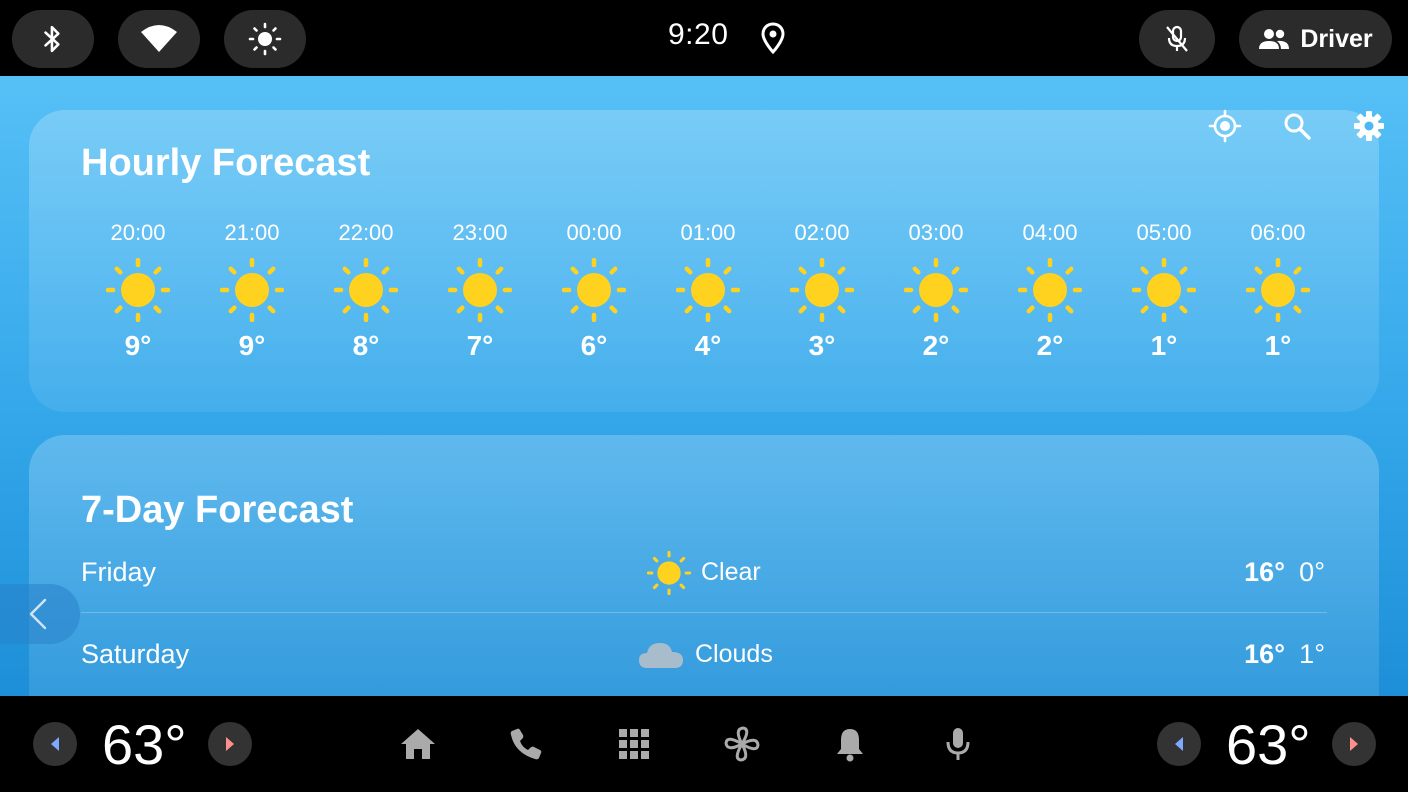  I want to click on left-temp-down-button, so click(55, 744).